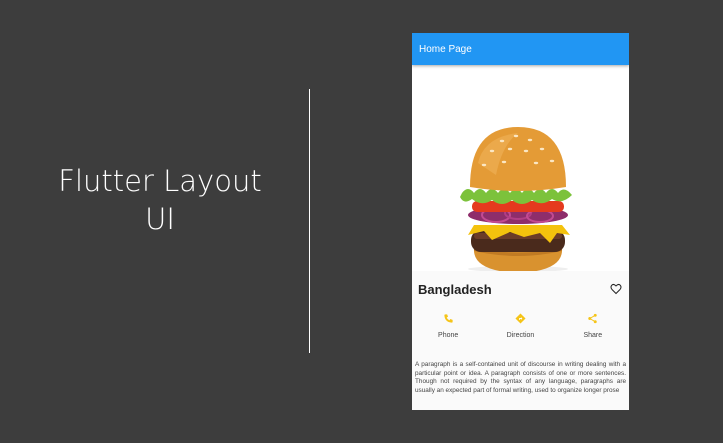  I want to click on direction-action-button: Direction, so click(520, 332).